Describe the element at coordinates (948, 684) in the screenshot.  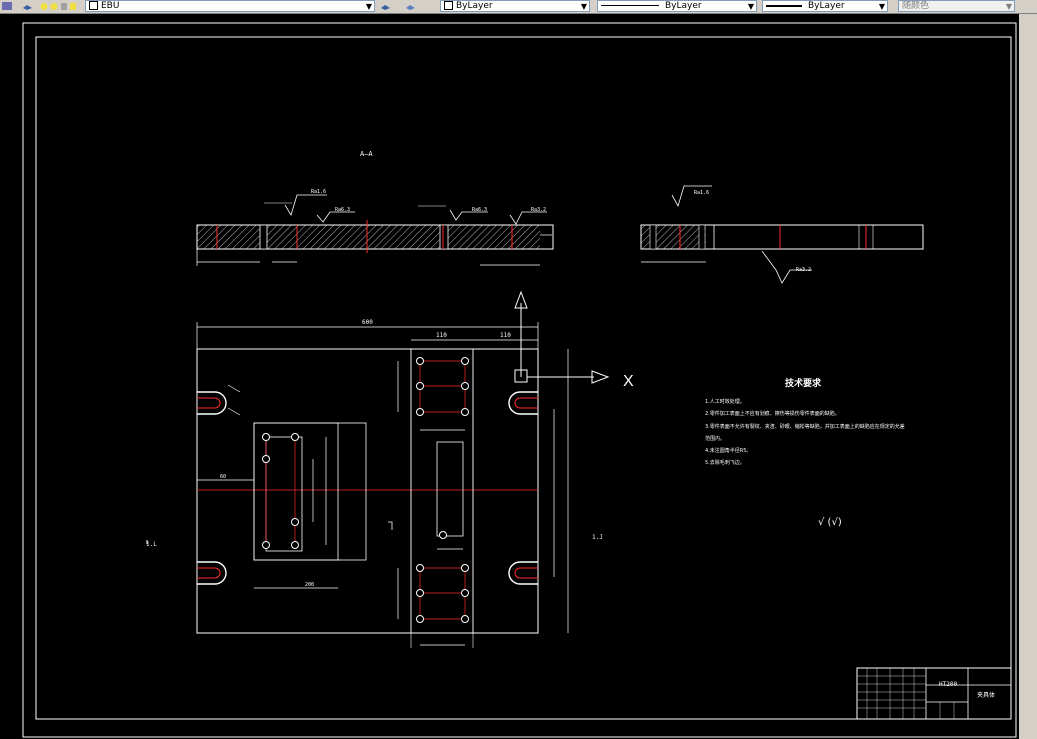
I see `title-block-material: HT200` at that location.